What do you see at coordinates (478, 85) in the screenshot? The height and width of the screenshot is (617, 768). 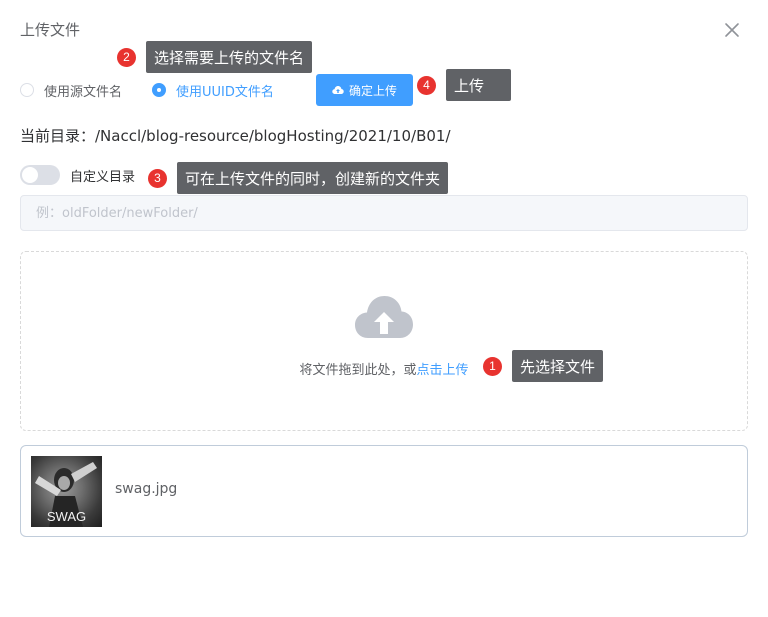 I see `annotation-tooltip: 上传` at bounding box center [478, 85].